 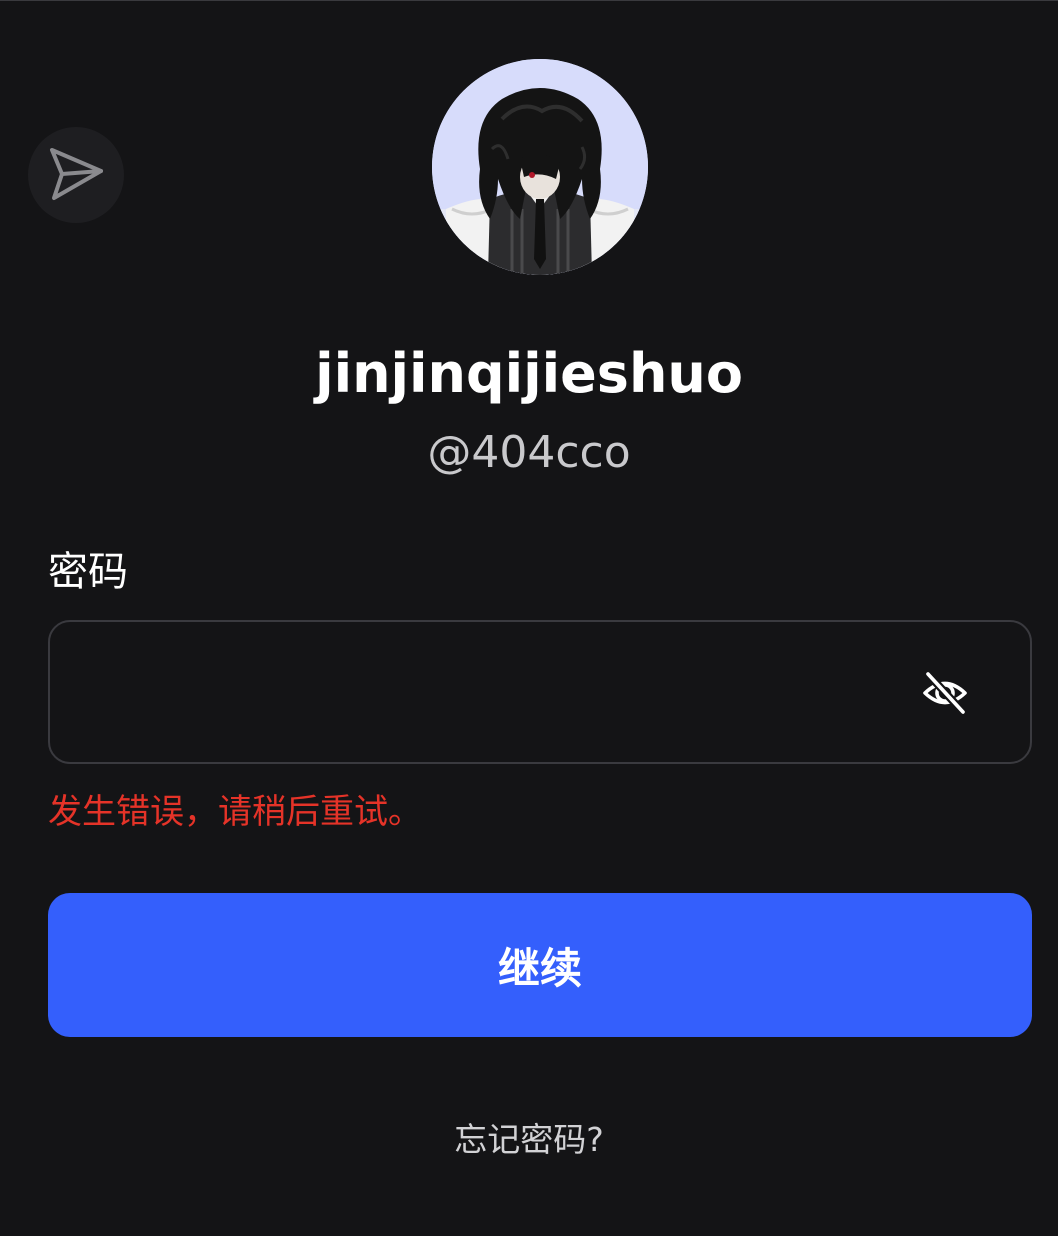 What do you see at coordinates (88, 572) in the screenshot?
I see `password-label: 密码` at bounding box center [88, 572].